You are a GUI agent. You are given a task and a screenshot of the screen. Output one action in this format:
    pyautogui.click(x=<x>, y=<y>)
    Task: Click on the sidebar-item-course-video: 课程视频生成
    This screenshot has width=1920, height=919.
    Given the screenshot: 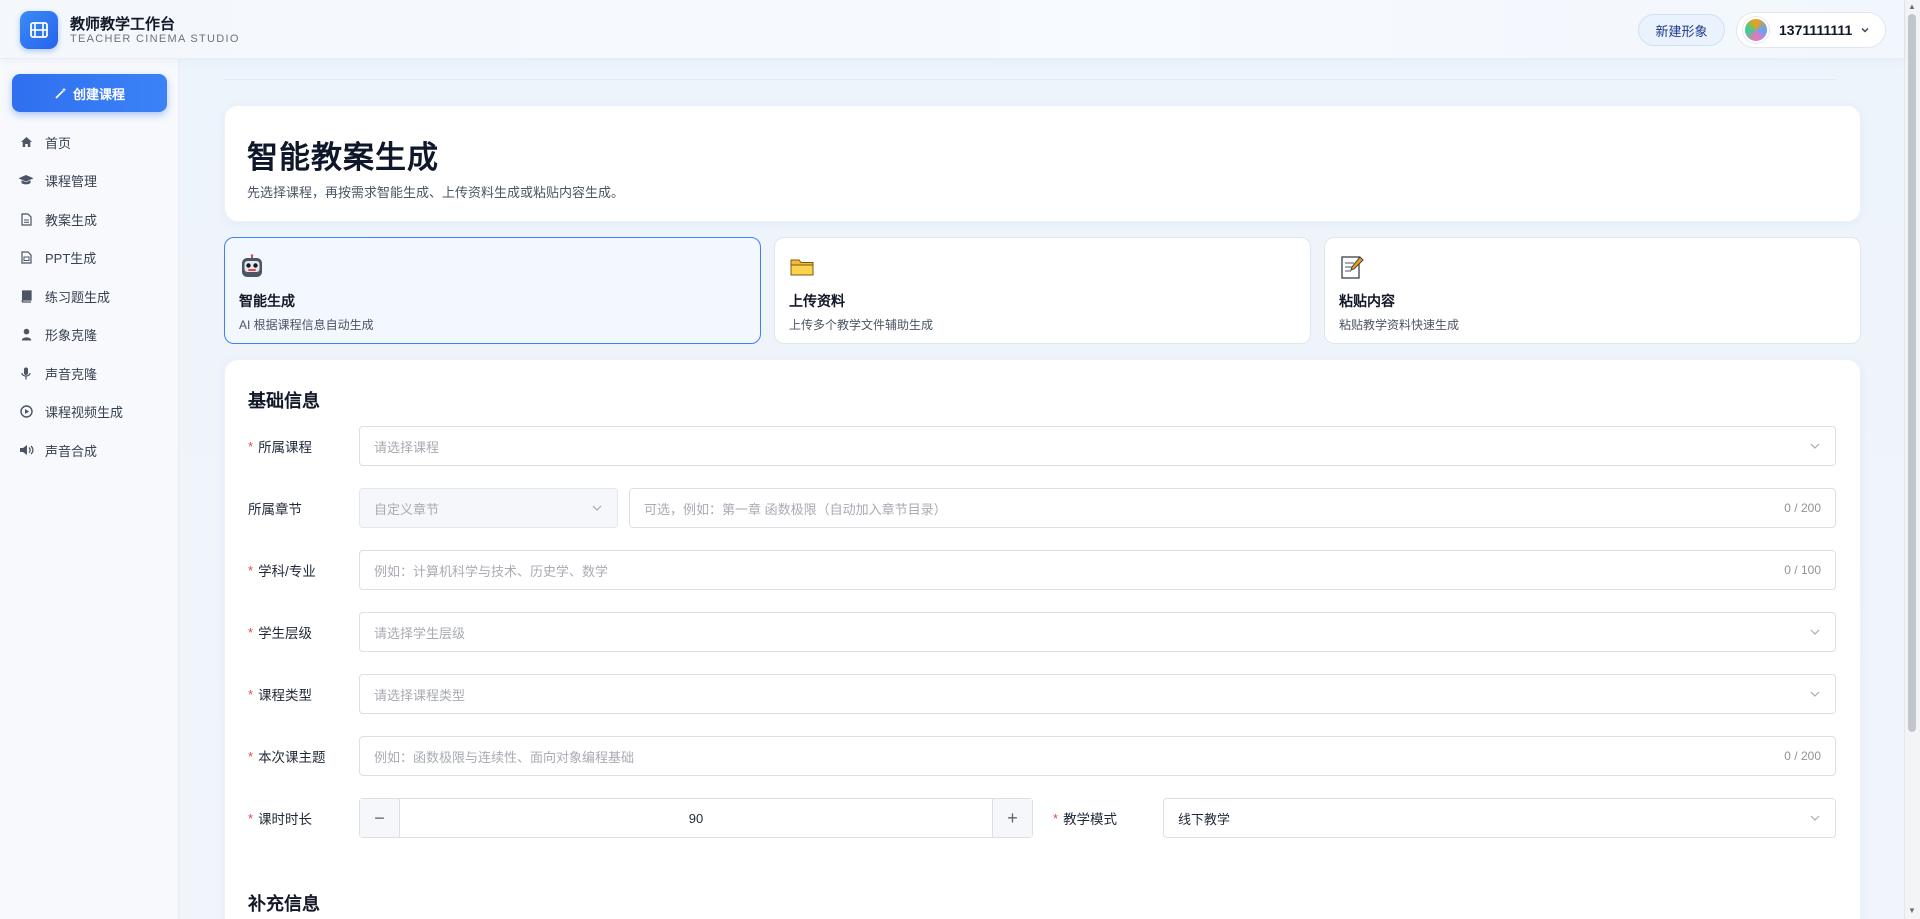 What is the action you would take?
    pyautogui.click(x=93, y=411)
    